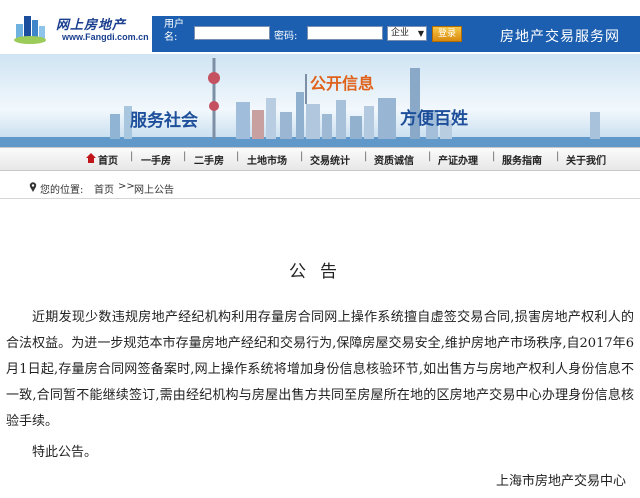 Image resolution: width=640 pixels, height=498 pixels. Describe the element at coordinates (458, 159) in the screenshot. I see `nav-item-certificates: 产证办理` at that location.